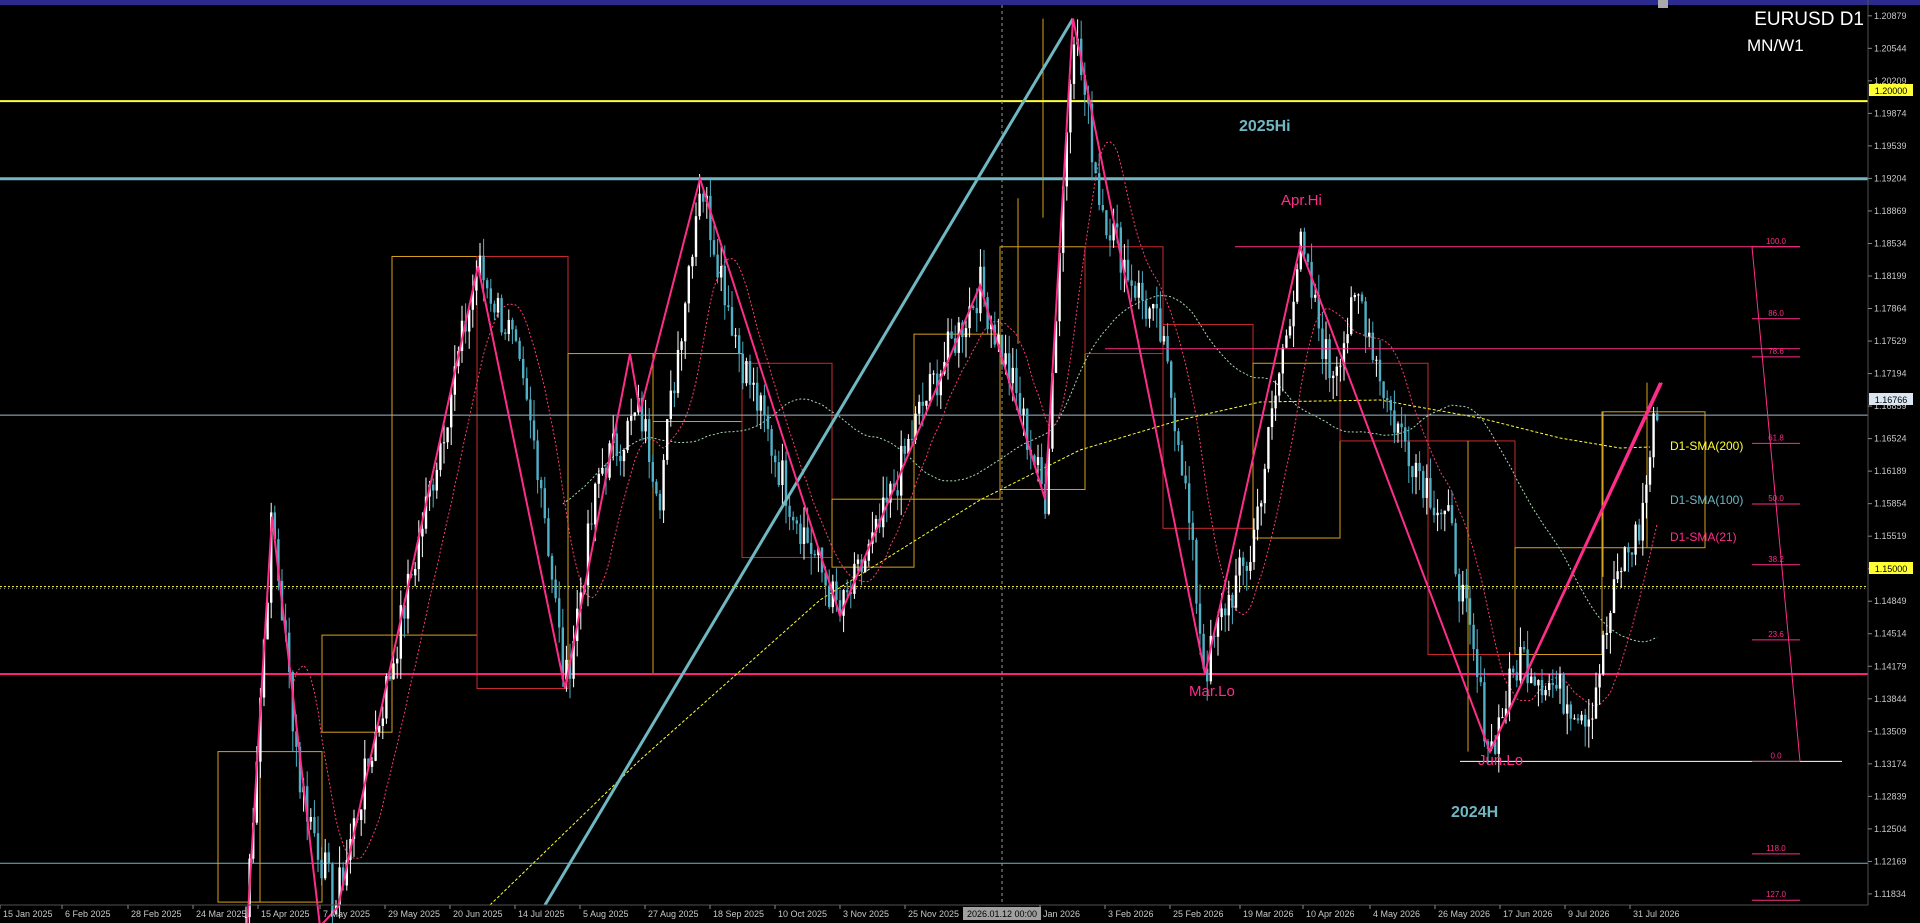 The height and width of the screenshot is (923, 1920). I want to click on legend-sma200: D1-SMA(200), so click(1706, 446).